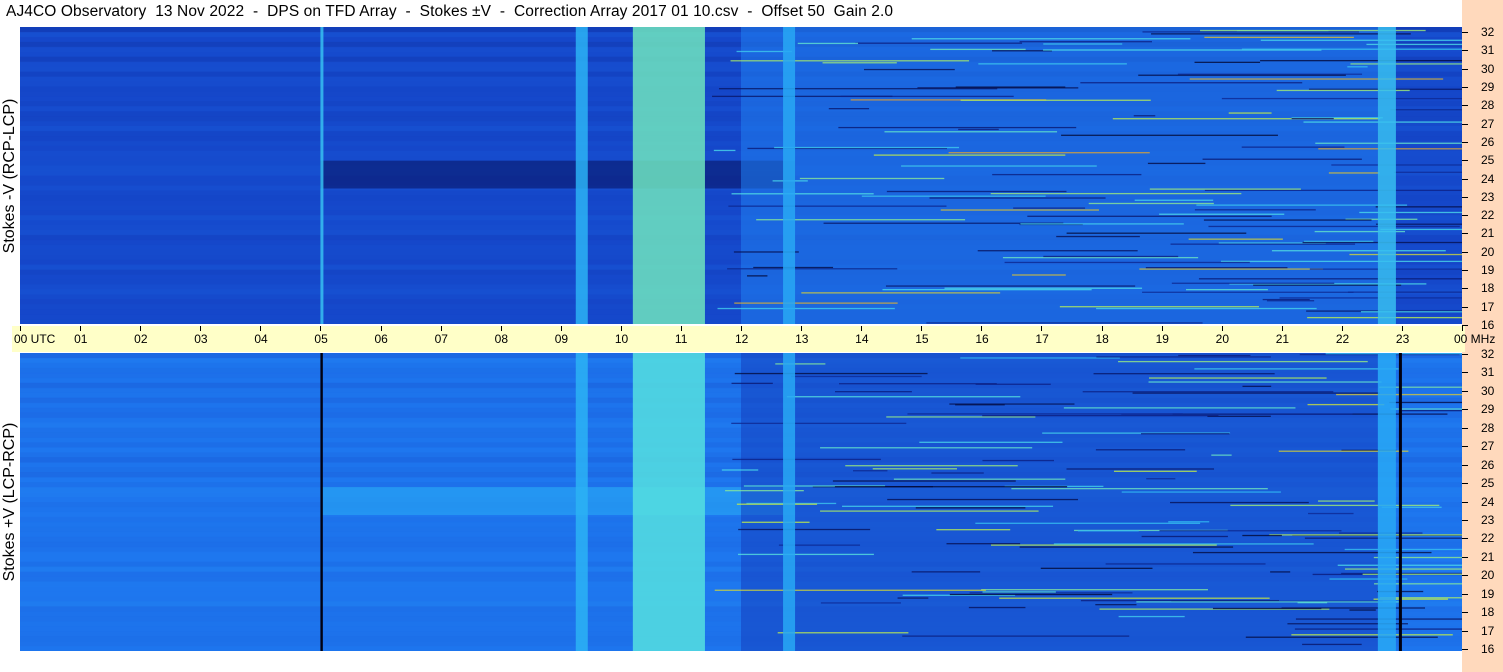  What do you see at coordinates (1488, 306) in the screenshot?
I see `frequency-tick-label: 17` at bounding box center [1488, 306].